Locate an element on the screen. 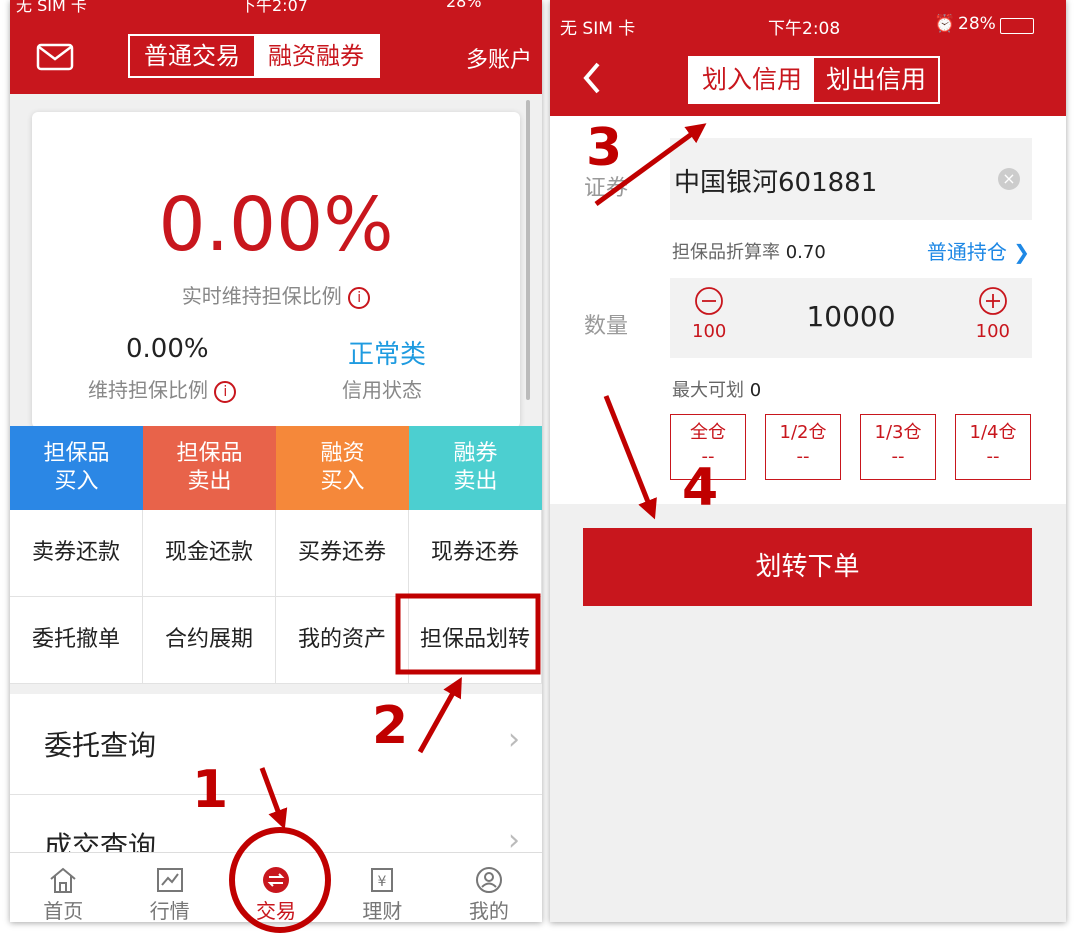  step-number-1: 1 is located at coordinates (210, 790).